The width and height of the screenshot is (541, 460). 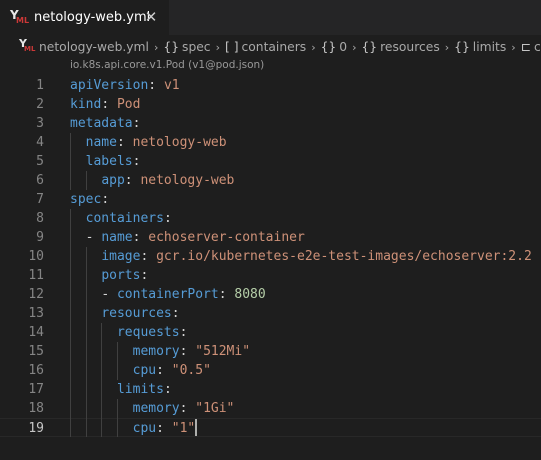 What do you see at coordinates (101, 123) in the screenshot?
I see `yaml-key: metadata` at bounding box center [101, 123].